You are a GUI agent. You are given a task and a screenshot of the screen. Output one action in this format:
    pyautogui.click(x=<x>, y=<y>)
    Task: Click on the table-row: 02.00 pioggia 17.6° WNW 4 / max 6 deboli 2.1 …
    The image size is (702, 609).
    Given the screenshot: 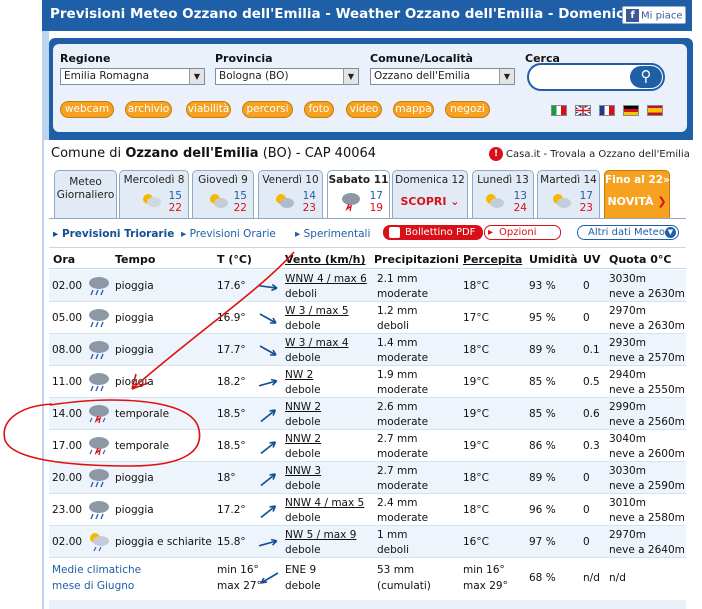 What is the action you would take?
    pyautogui.click(x=367, y=286)
    